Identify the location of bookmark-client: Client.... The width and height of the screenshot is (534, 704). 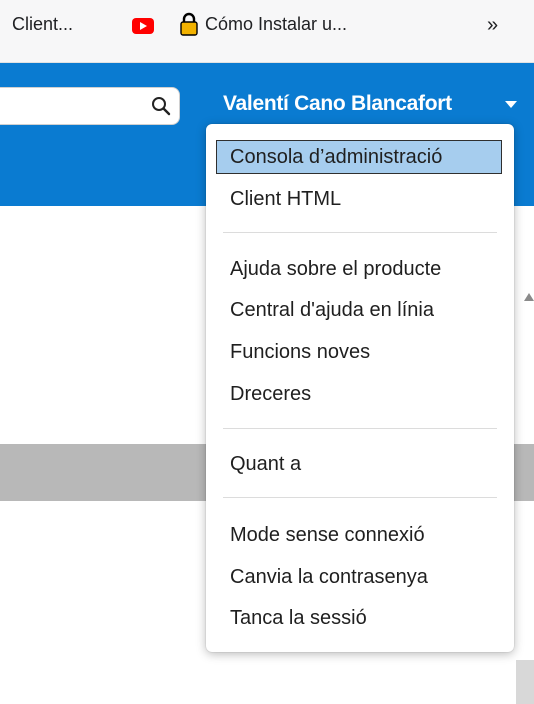
(42, 24).